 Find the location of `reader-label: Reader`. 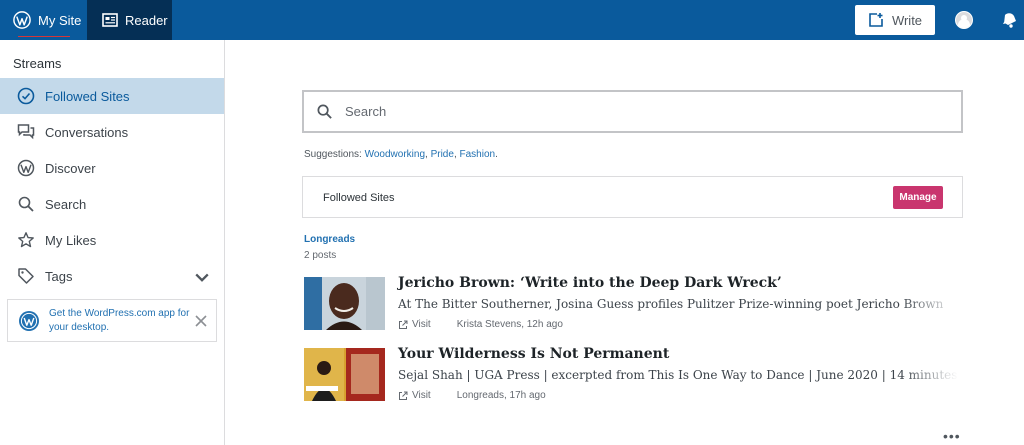

reader-label: Reader is located at coordinates (146, 20).